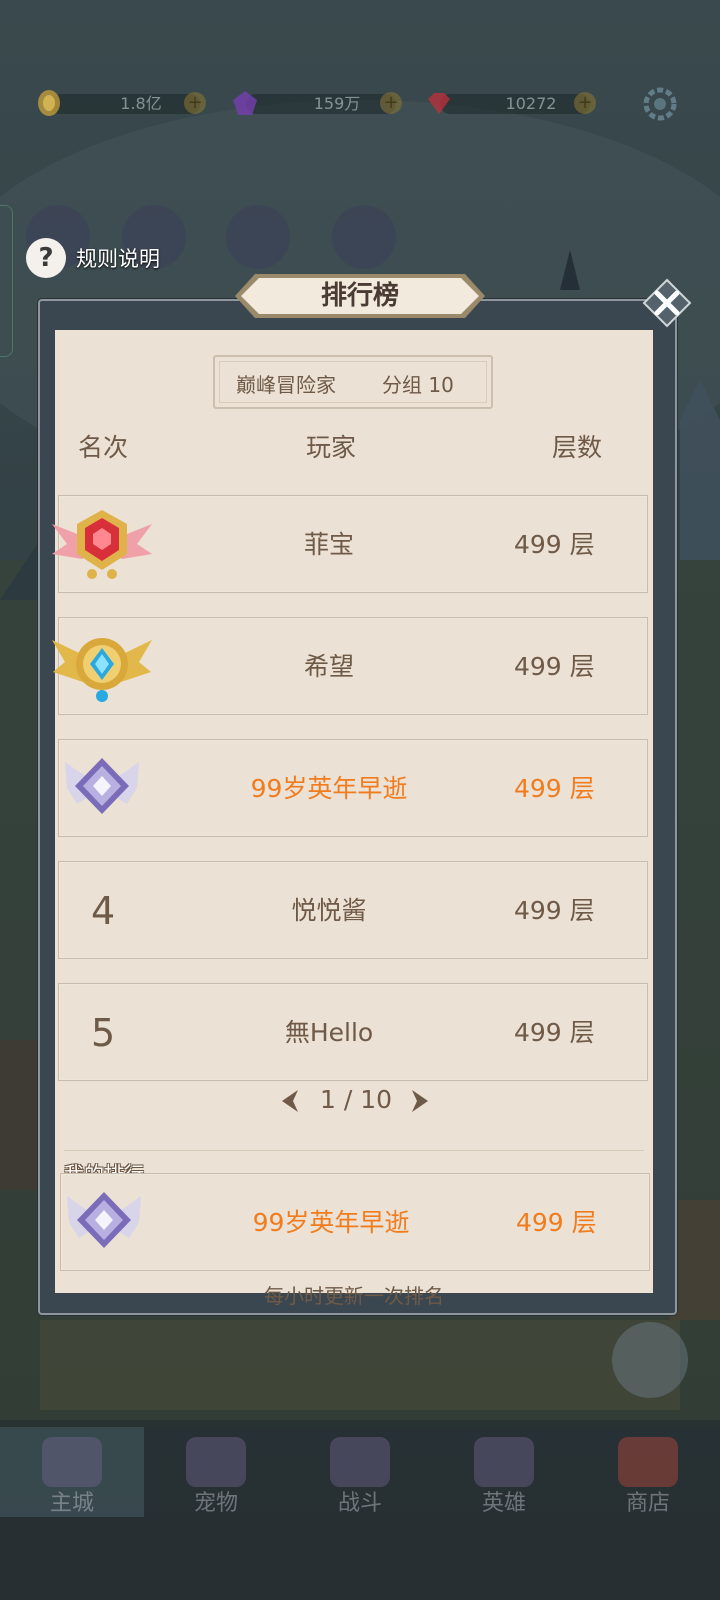  What do you see at coordinates (359, 1503) in the screenshot?
I see `nav-label: 战斗` at bounding box center [359, 1503].